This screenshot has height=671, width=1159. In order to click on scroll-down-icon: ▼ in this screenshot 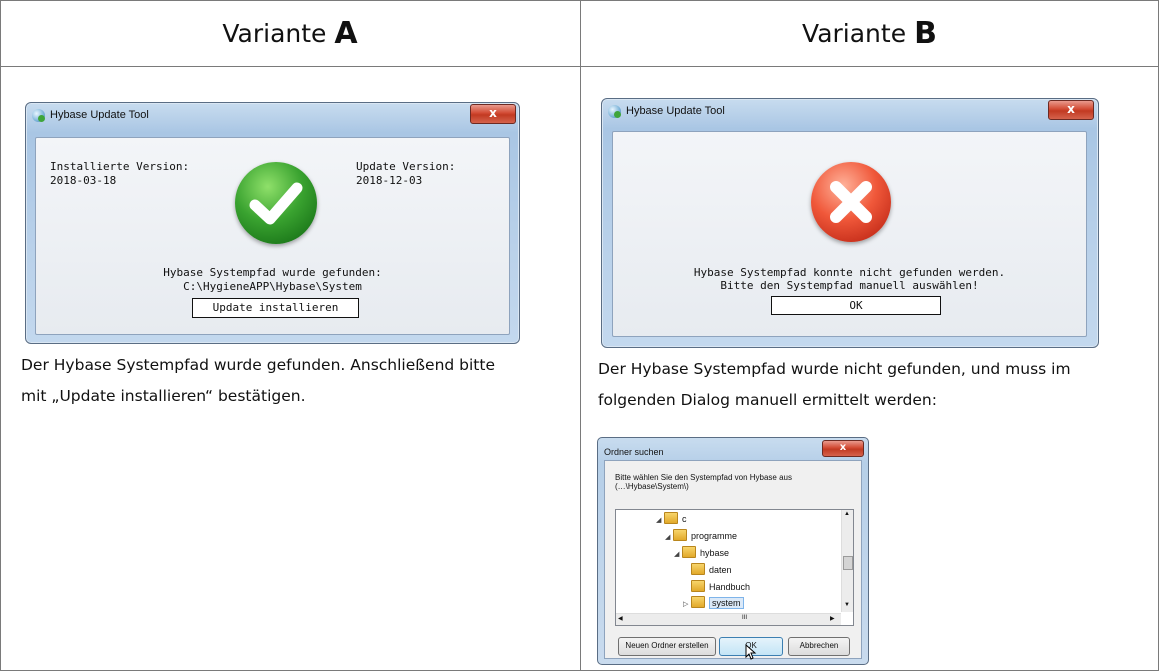, I will do `click(847, 605)`.